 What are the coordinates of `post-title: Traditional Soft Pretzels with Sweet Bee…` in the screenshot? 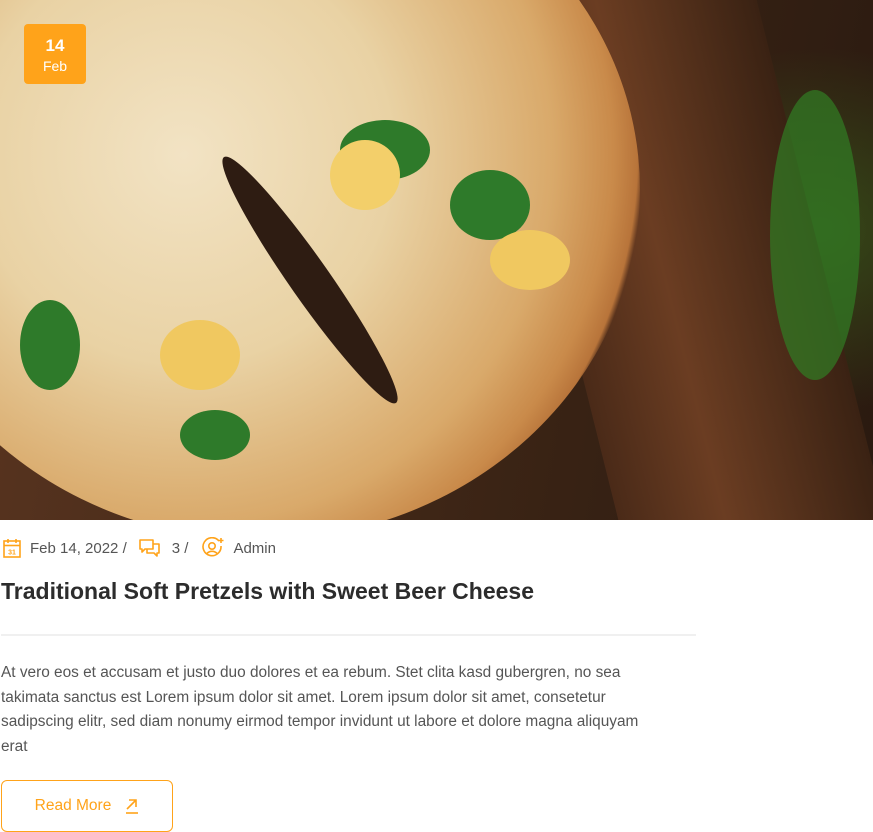 It's located at (267, 591).